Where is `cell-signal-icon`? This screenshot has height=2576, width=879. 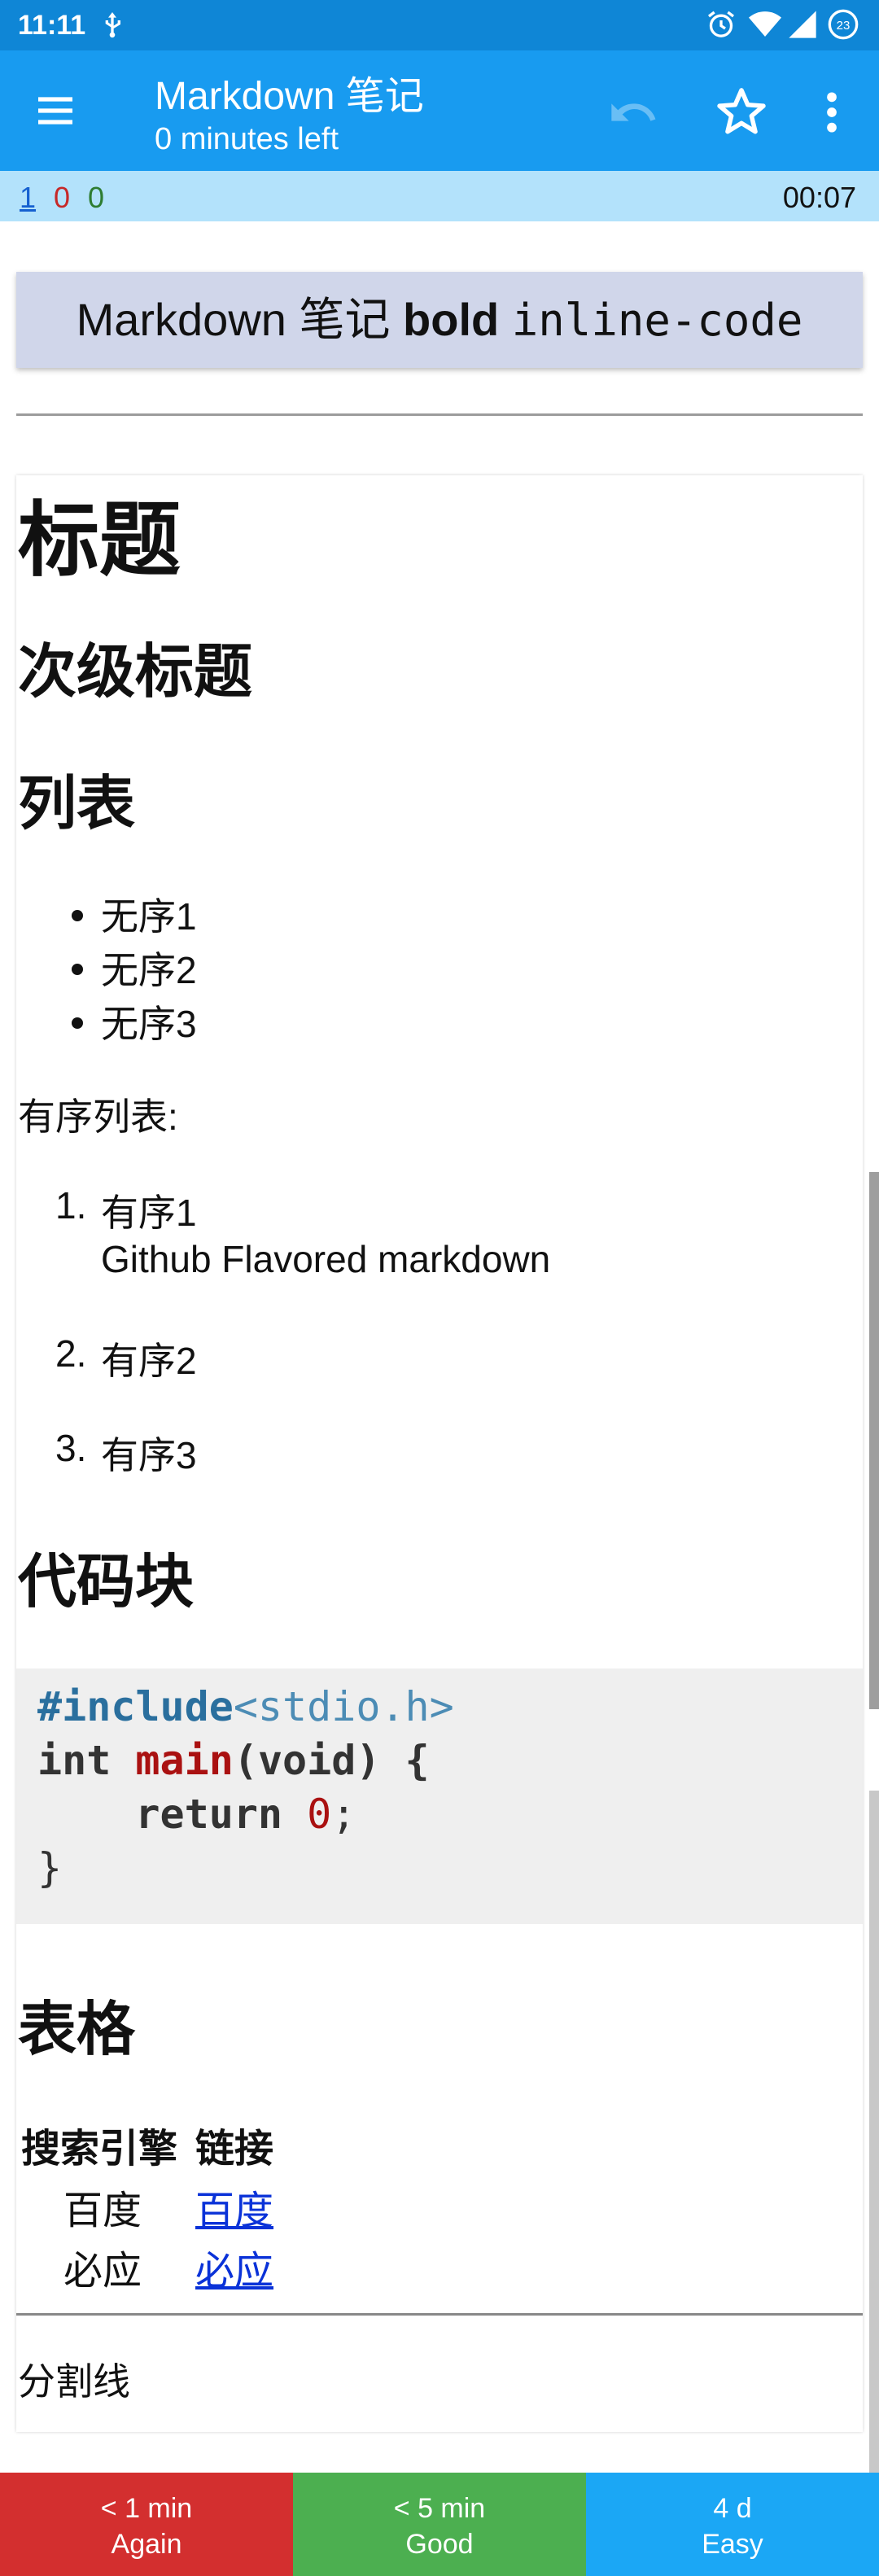 cell-signal-icon is located at coordinates (803, 24).